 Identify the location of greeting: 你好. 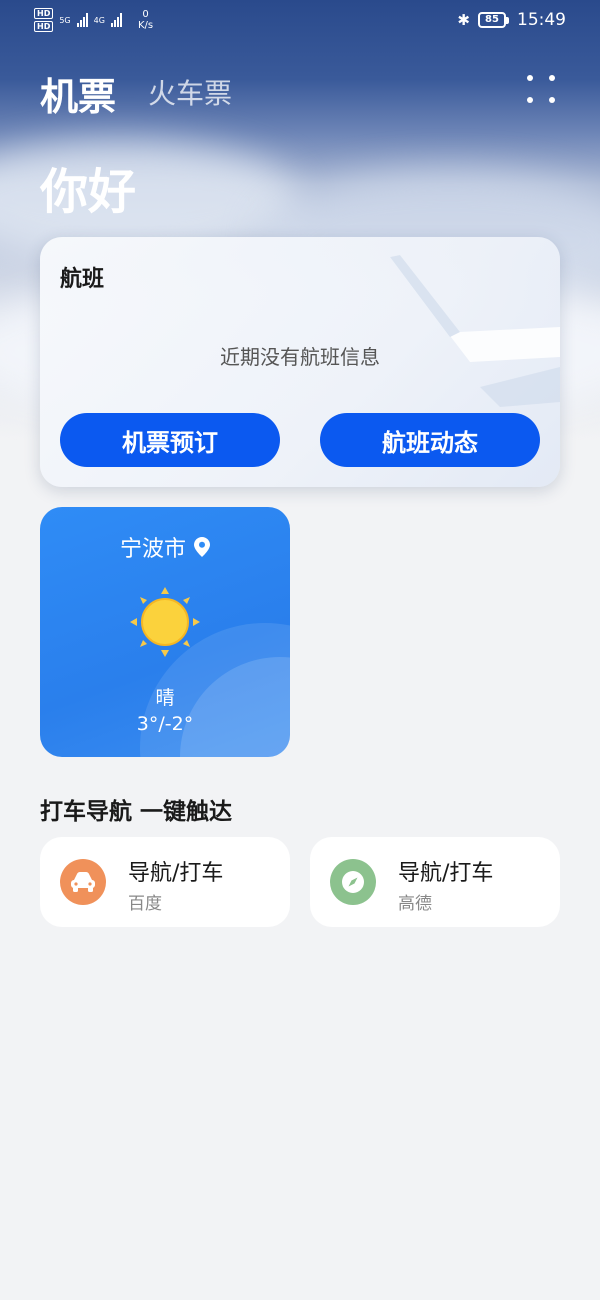
(88, 192).